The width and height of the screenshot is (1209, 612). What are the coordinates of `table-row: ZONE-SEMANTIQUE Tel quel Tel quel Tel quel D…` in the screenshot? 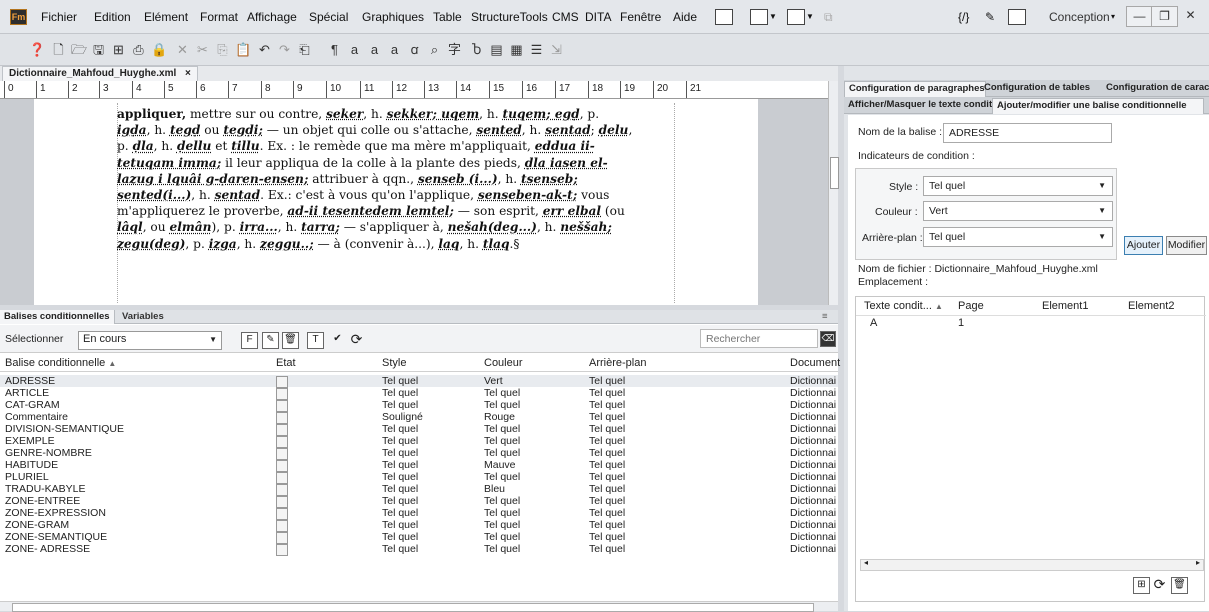 It's located at (419, 537).